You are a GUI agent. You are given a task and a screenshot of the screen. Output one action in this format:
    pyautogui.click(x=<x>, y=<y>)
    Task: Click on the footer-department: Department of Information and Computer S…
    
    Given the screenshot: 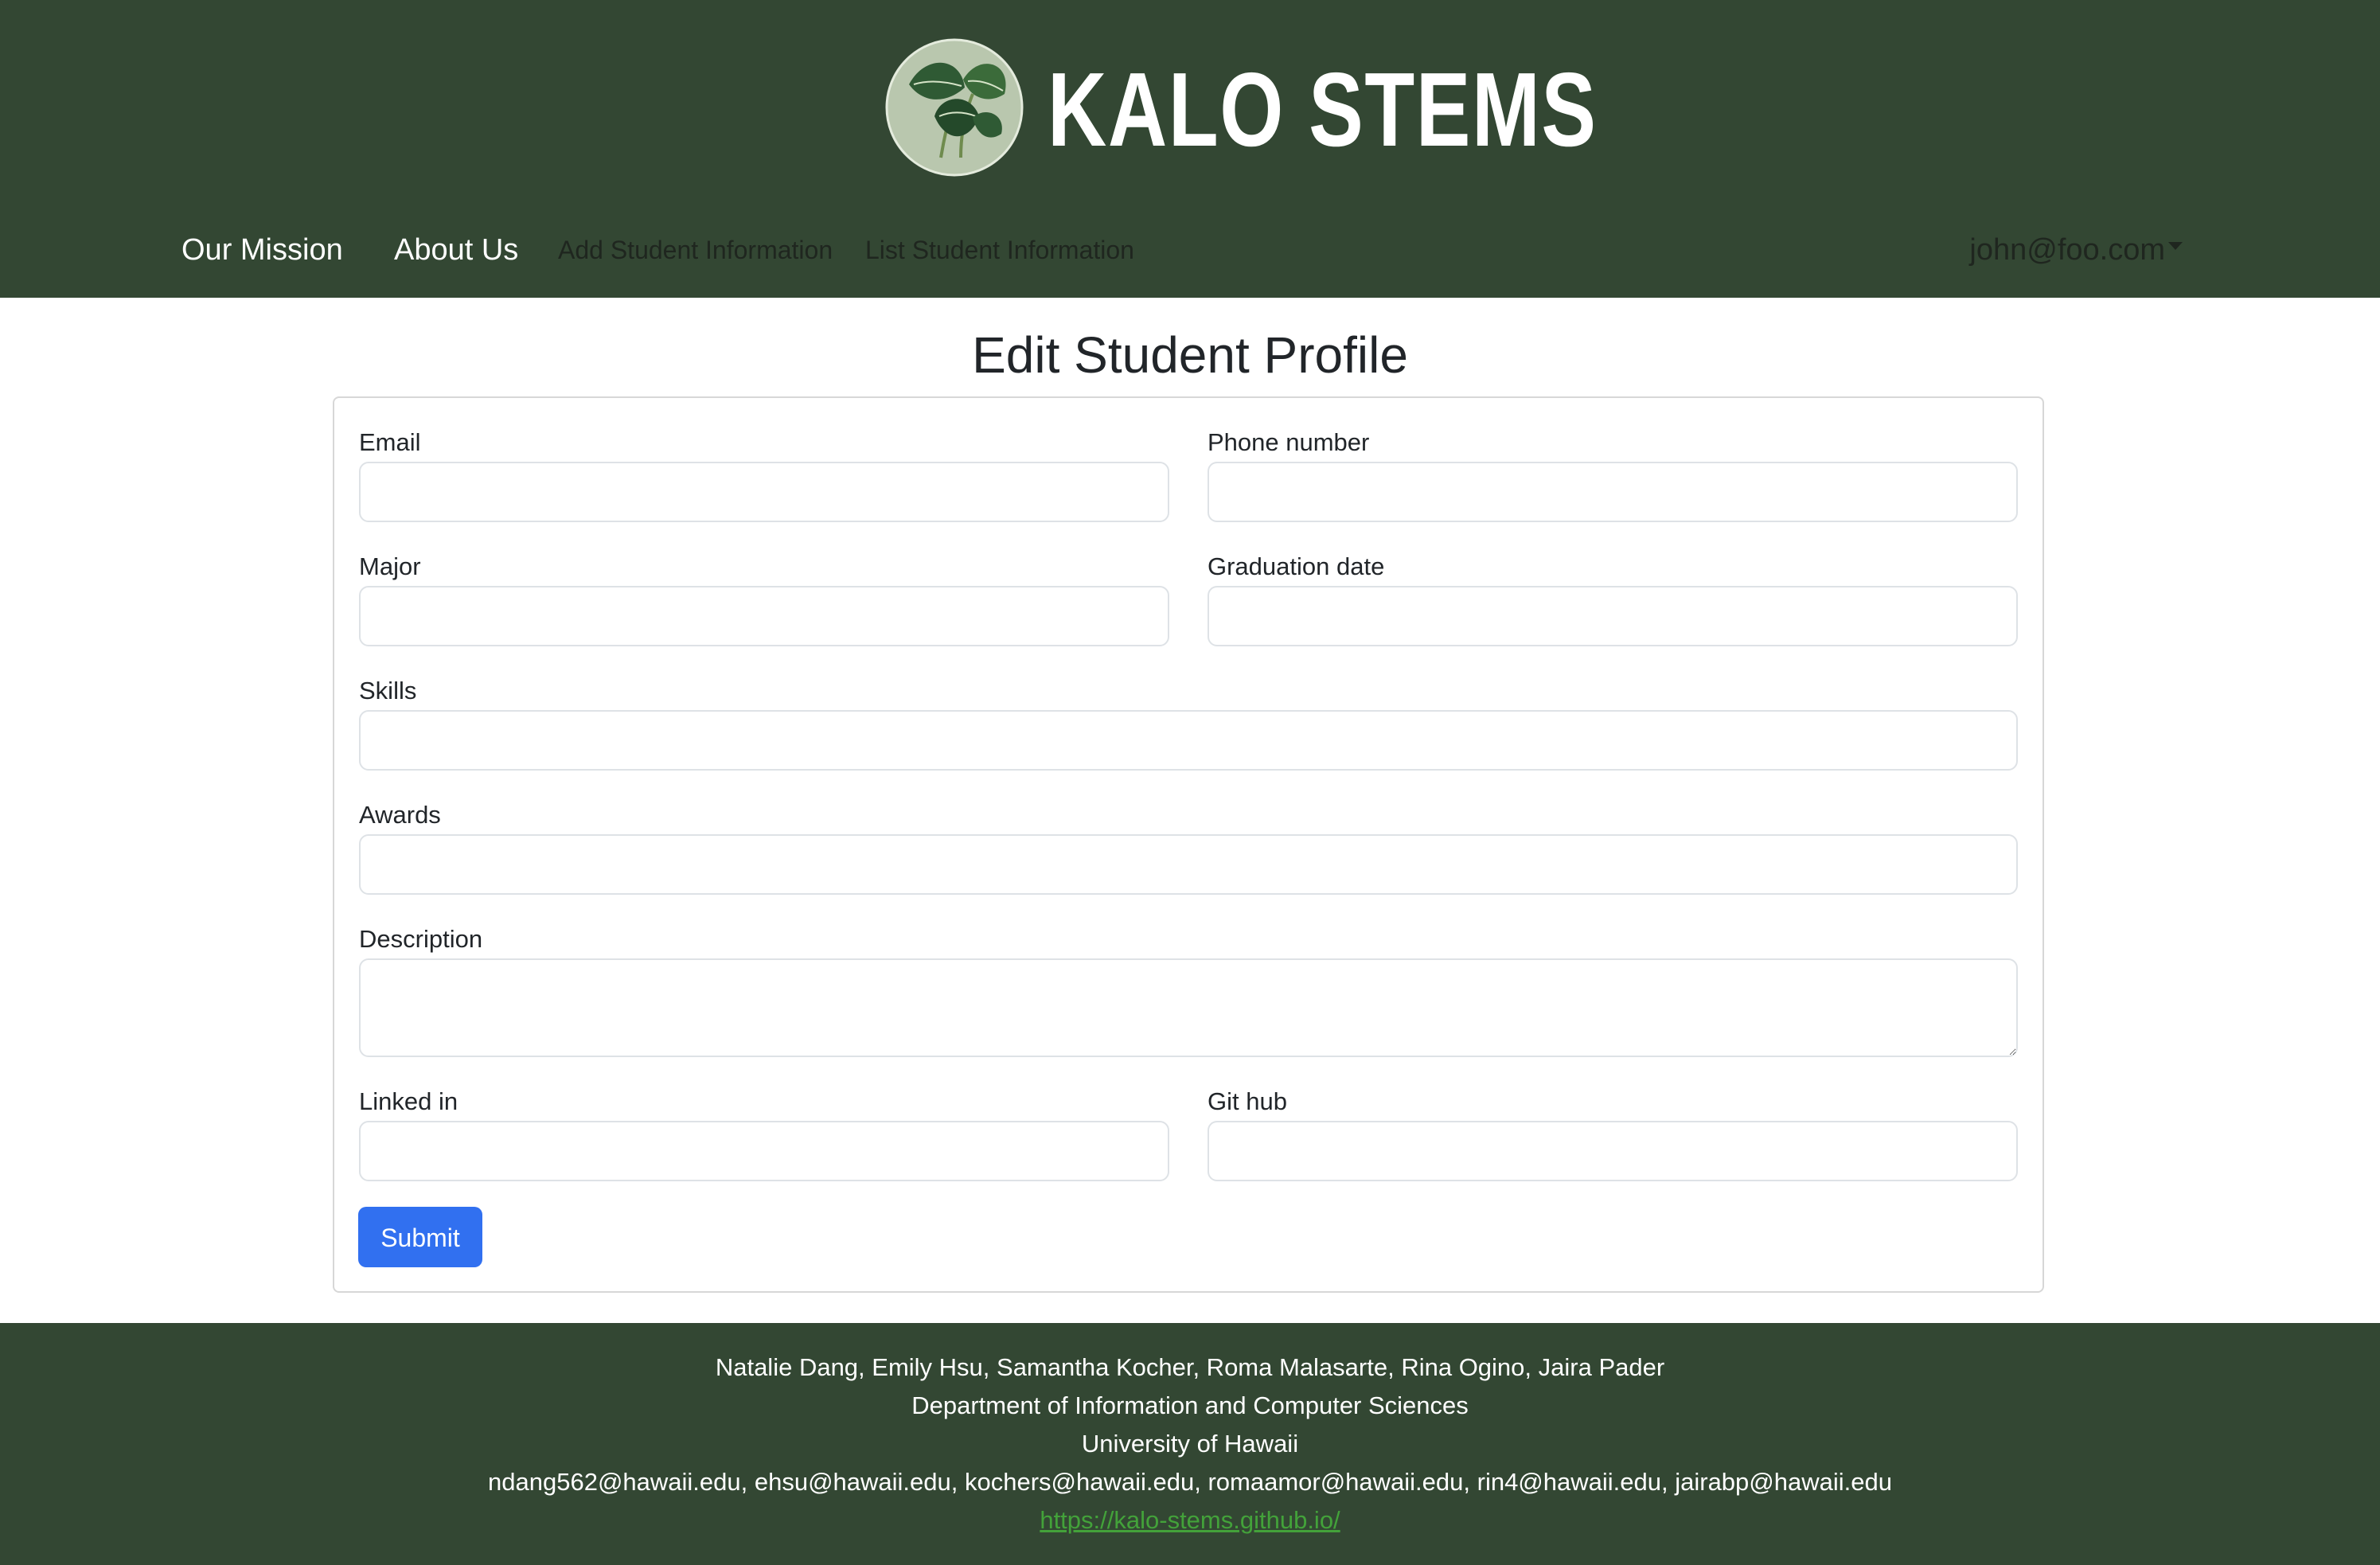 What is the action you would take?
    pyautogui.click(x=1190, y=1405)
    